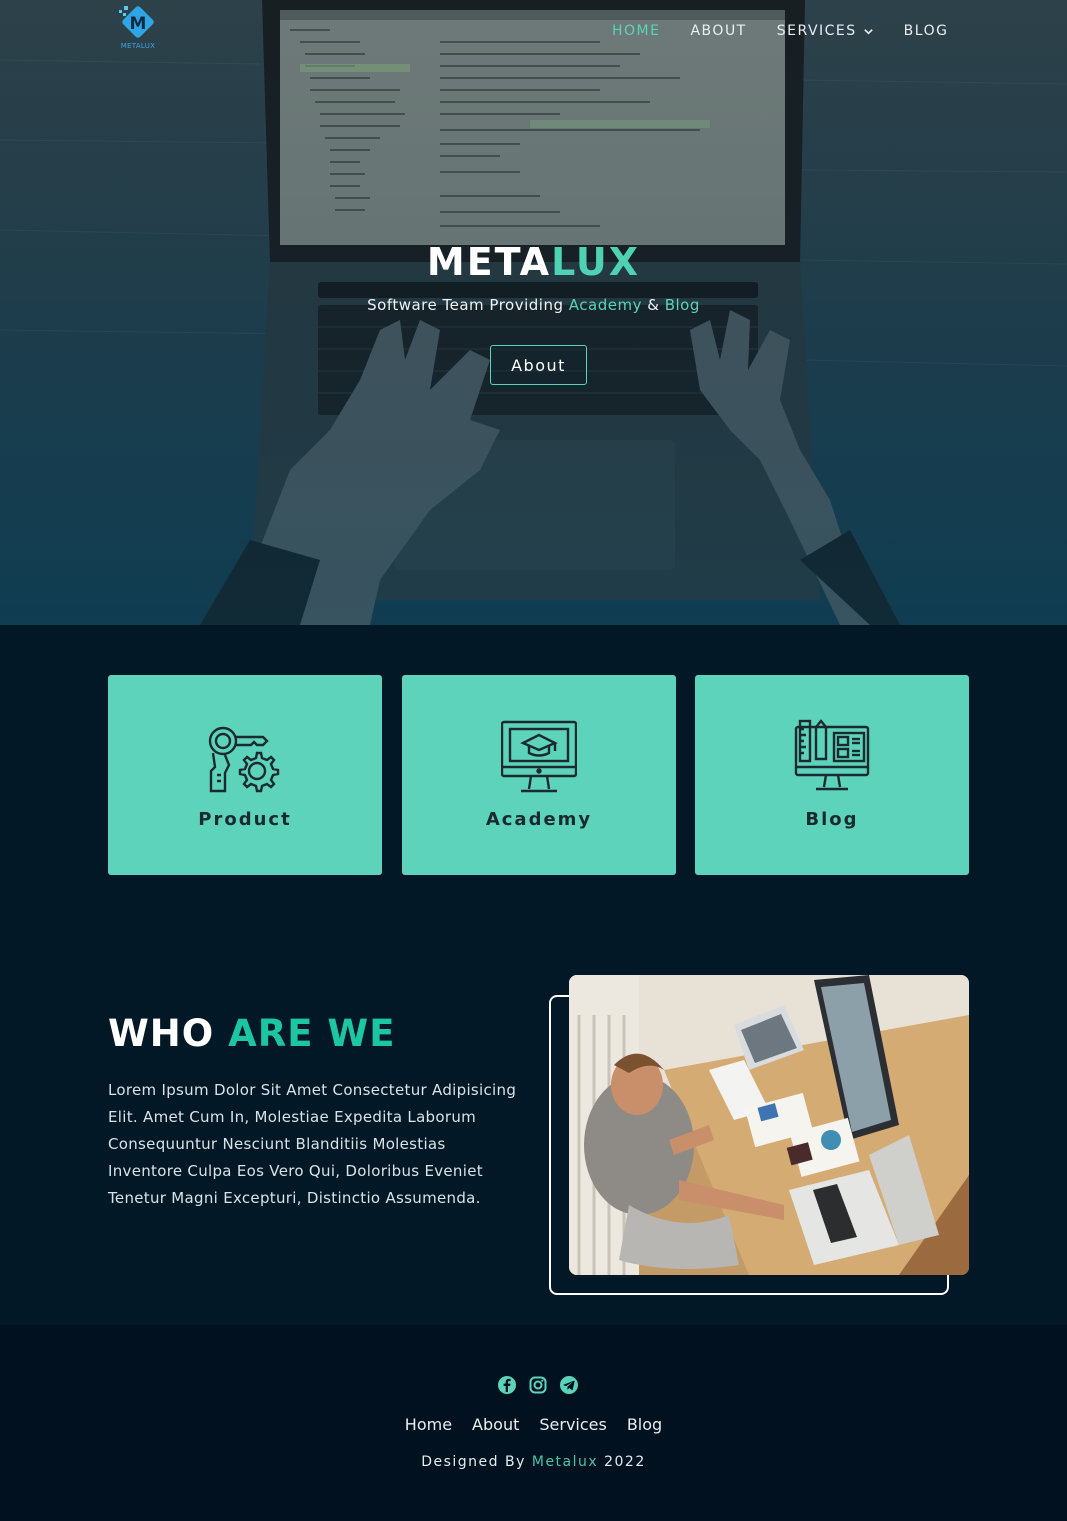 This screenshot has height=1521, width=1067. Describe the element at coordinates (825, 31) in the screenshot. I see `nav-services: SERVICES` at that location.